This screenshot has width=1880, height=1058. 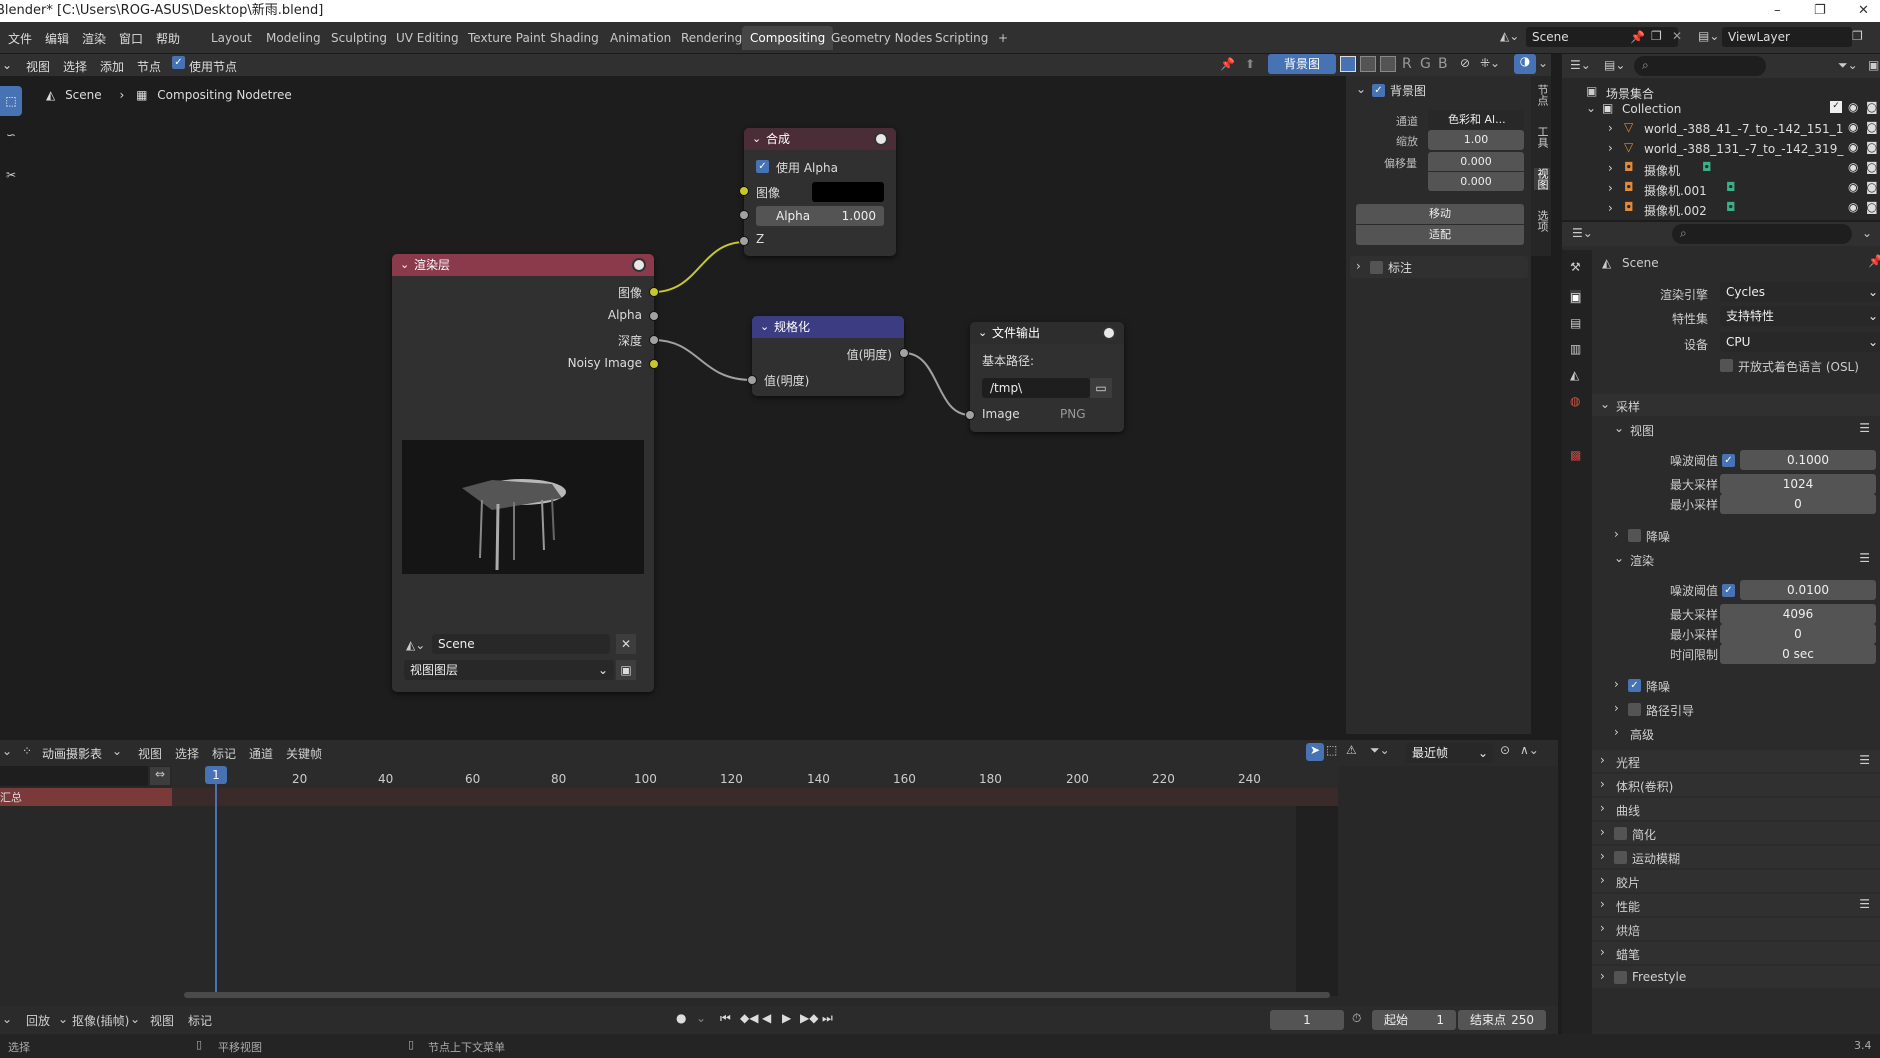 I want to click on device-dropdown: CPU ⌄, so click(x=1800, y=342).